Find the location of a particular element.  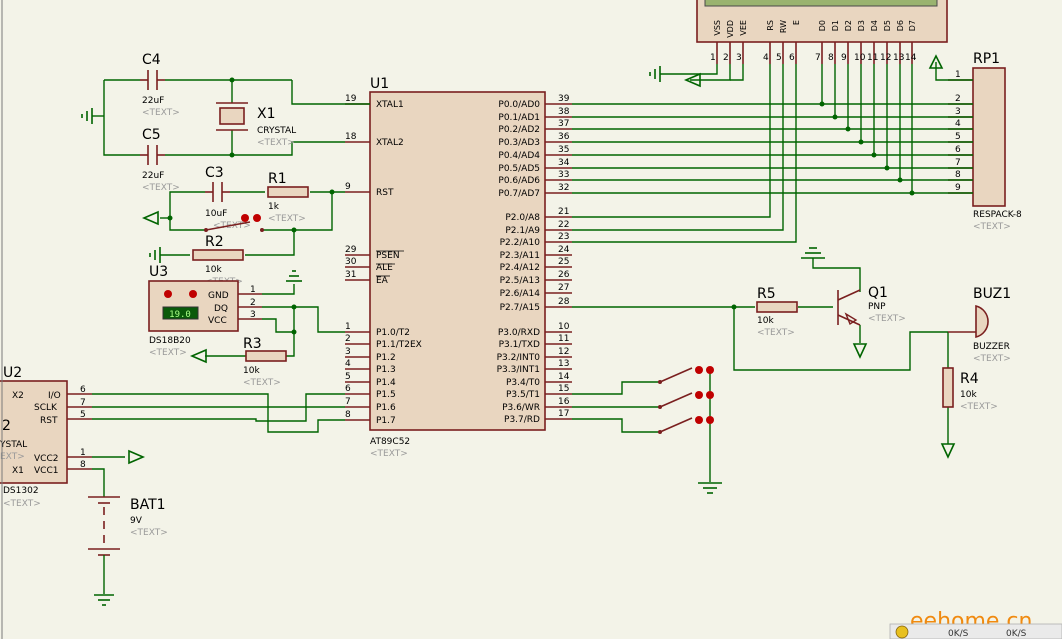

svg-text: RST is located at coordinates (49, 421).